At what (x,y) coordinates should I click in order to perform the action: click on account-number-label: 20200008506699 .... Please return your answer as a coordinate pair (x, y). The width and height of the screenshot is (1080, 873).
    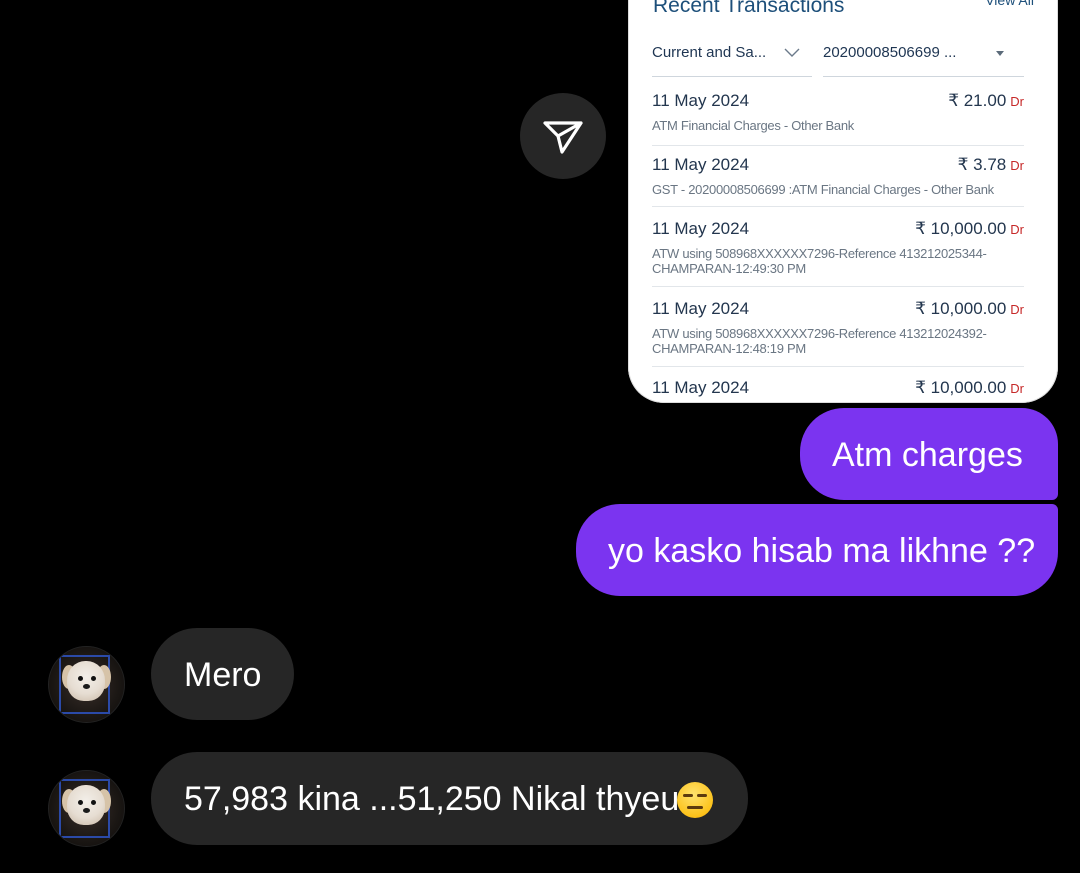
    Looking at the image, I should click on (890, 52).